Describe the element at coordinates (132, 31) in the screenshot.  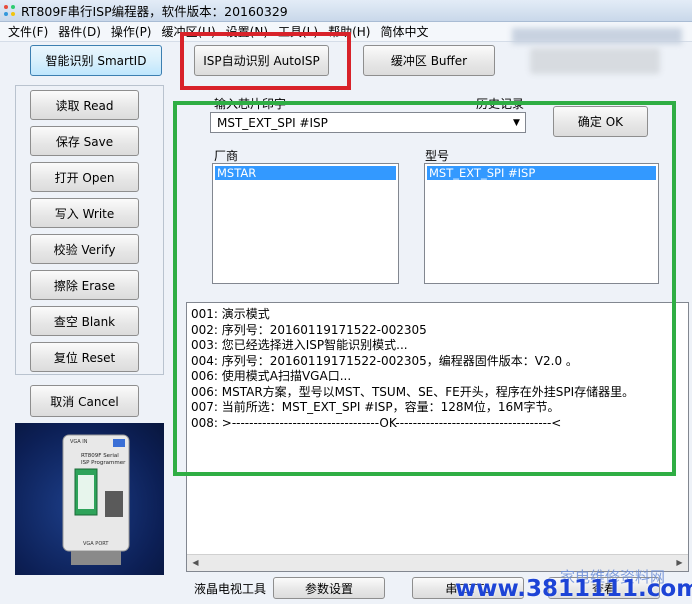
I see `menu-operate: 操作(P)` at that location.